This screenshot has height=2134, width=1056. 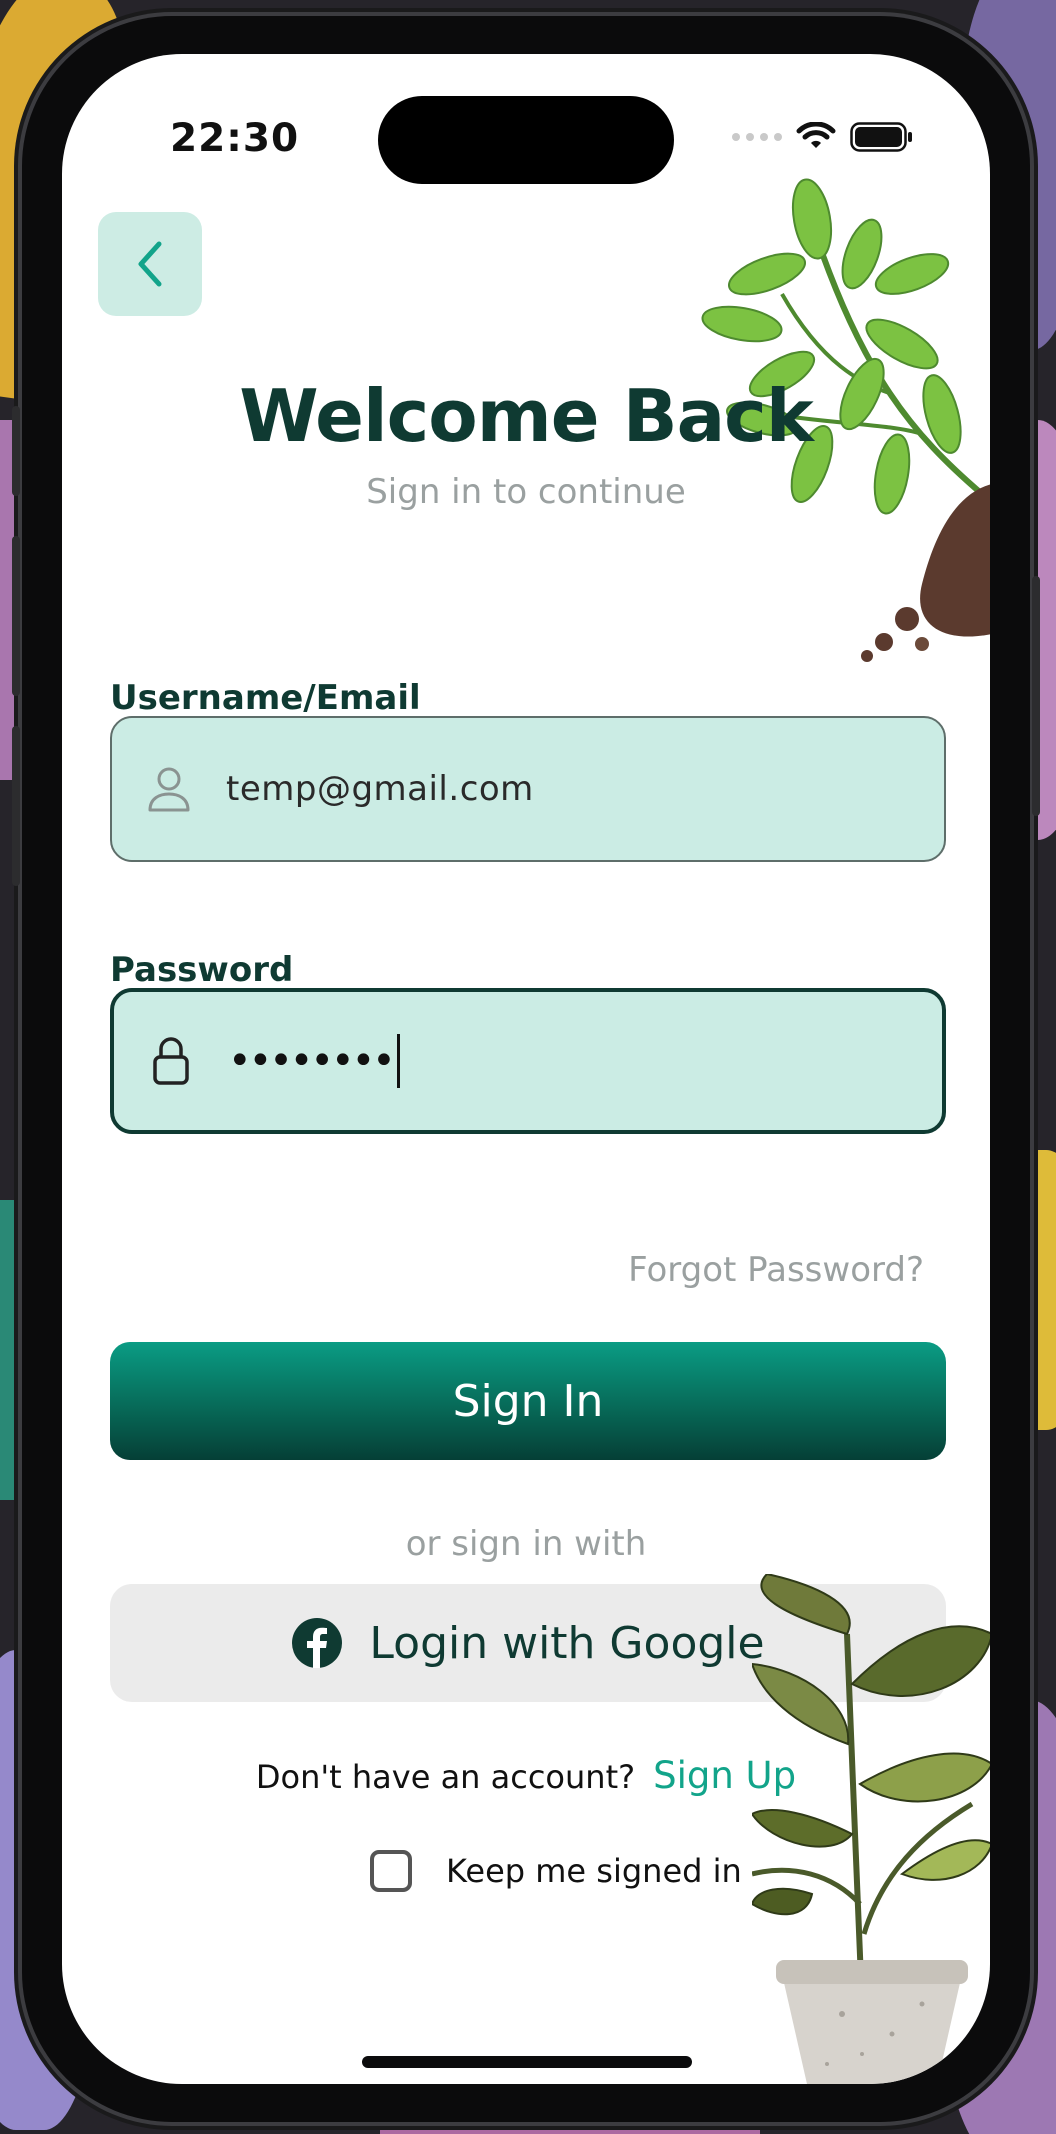 I want to click on dynamic-island, so click(x=526, y=140).